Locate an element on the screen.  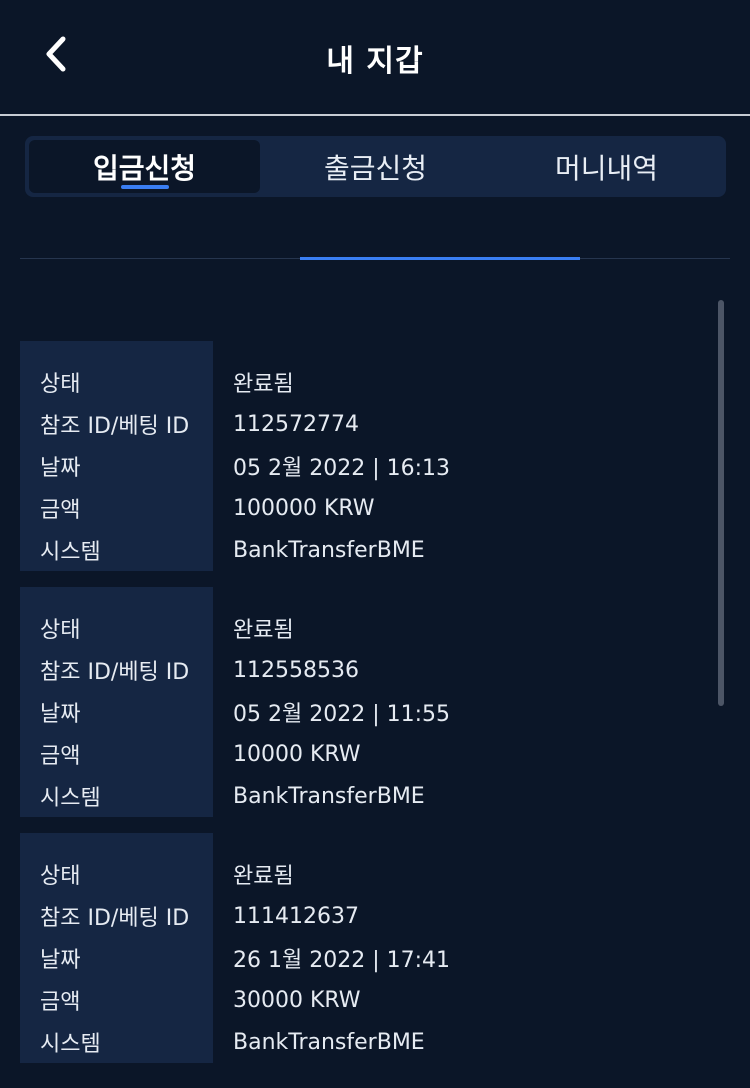
wallet-tabs: 입금신청 출금신청 머니내역 is located at coordinates (375, 166).